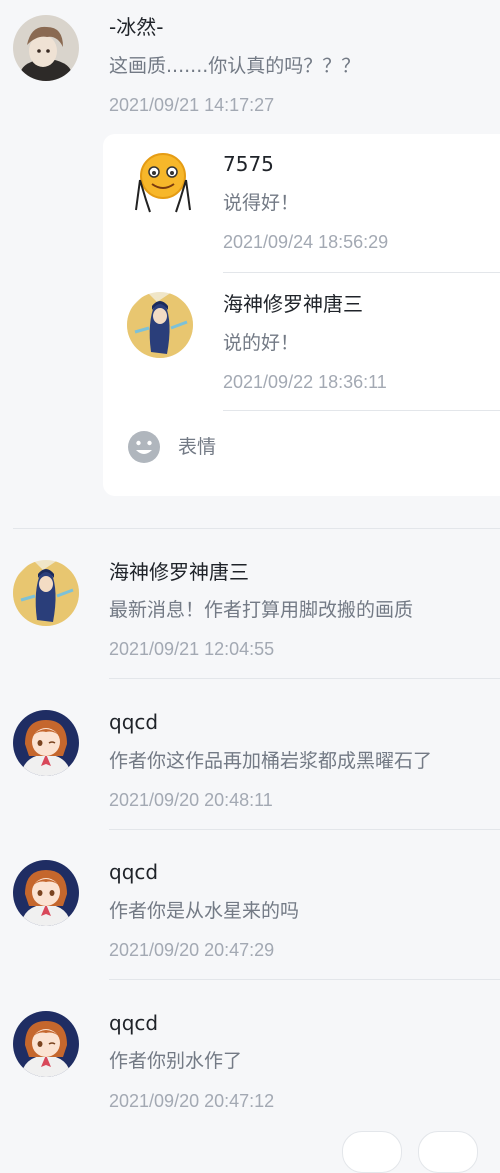 This screenshot has width=500, height=1173. Describe the element at coordinates (305, 382) in the screenshot. I see `reply-timestamp: 2021/09/22 18:36:11` at that location.